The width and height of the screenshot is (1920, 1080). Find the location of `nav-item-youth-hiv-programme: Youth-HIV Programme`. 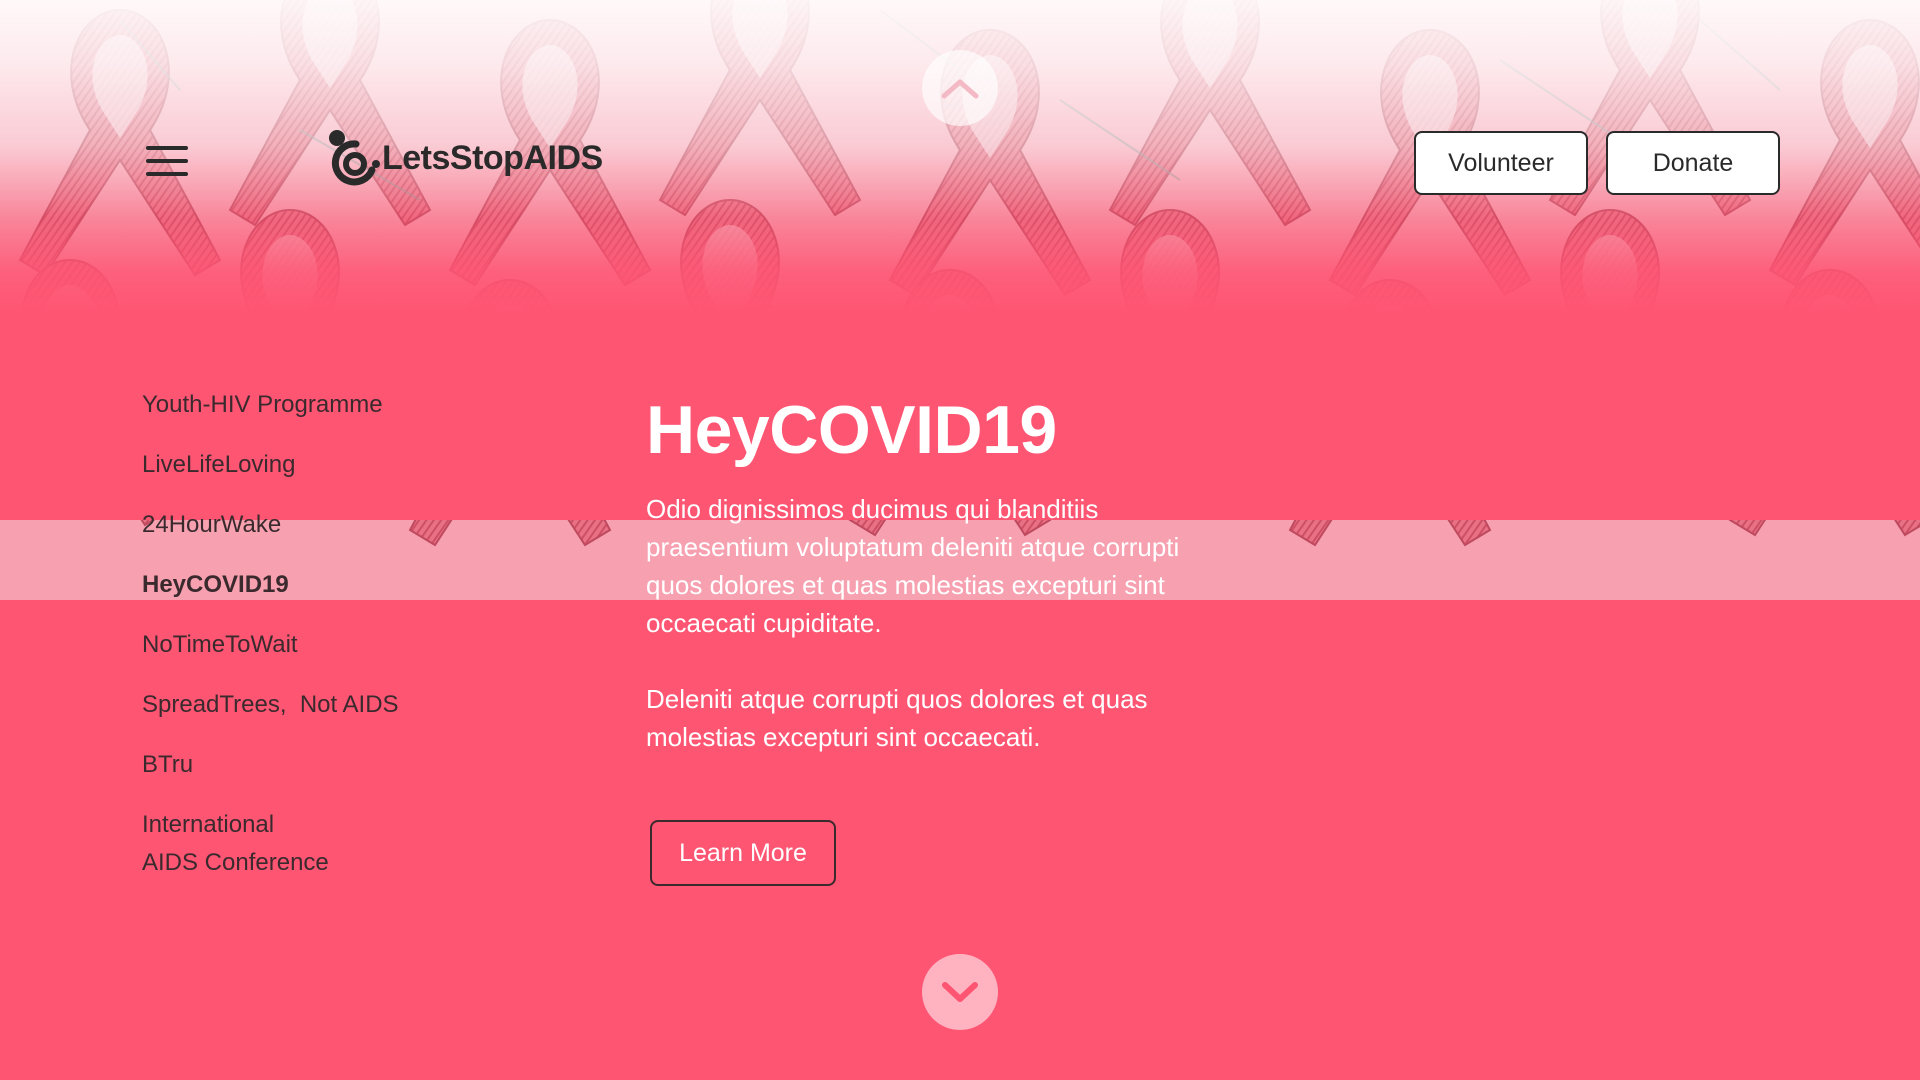

nav-item-youth-hiv-programme: Youth-HIV Programme is located at coordinates (342, 405).